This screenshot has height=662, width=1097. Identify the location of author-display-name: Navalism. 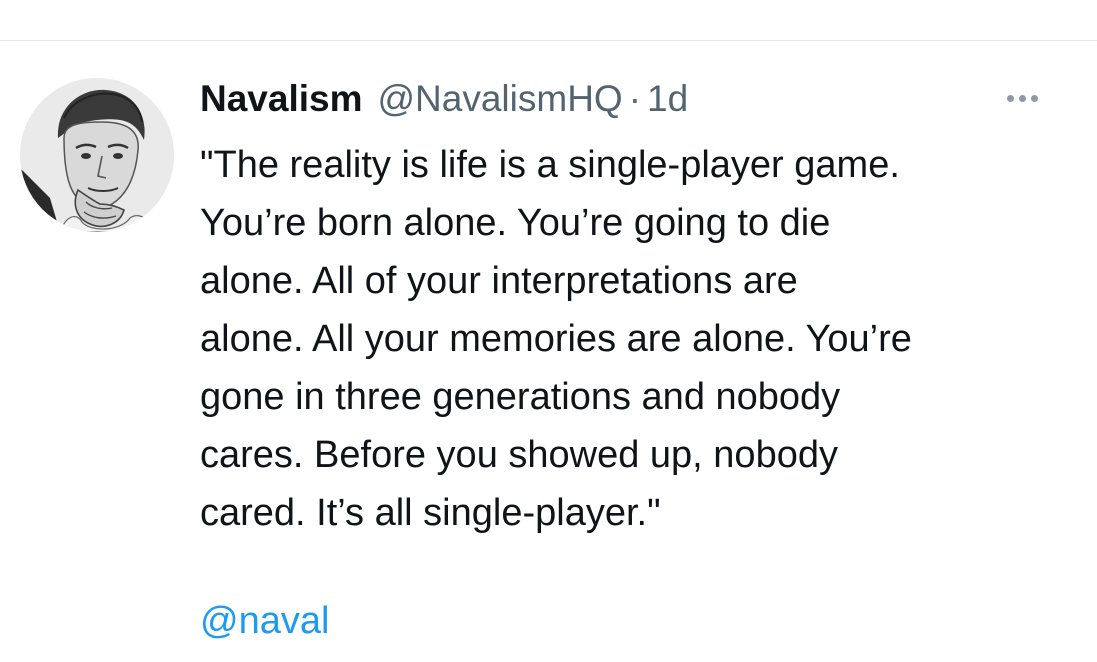
(281, 99).